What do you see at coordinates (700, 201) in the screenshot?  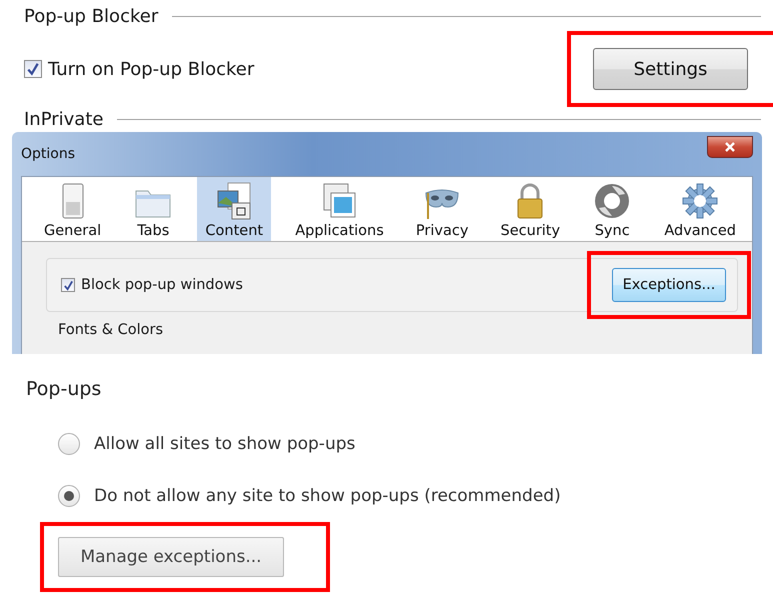 I see `gear-icon` at bounding box center [700, 201].